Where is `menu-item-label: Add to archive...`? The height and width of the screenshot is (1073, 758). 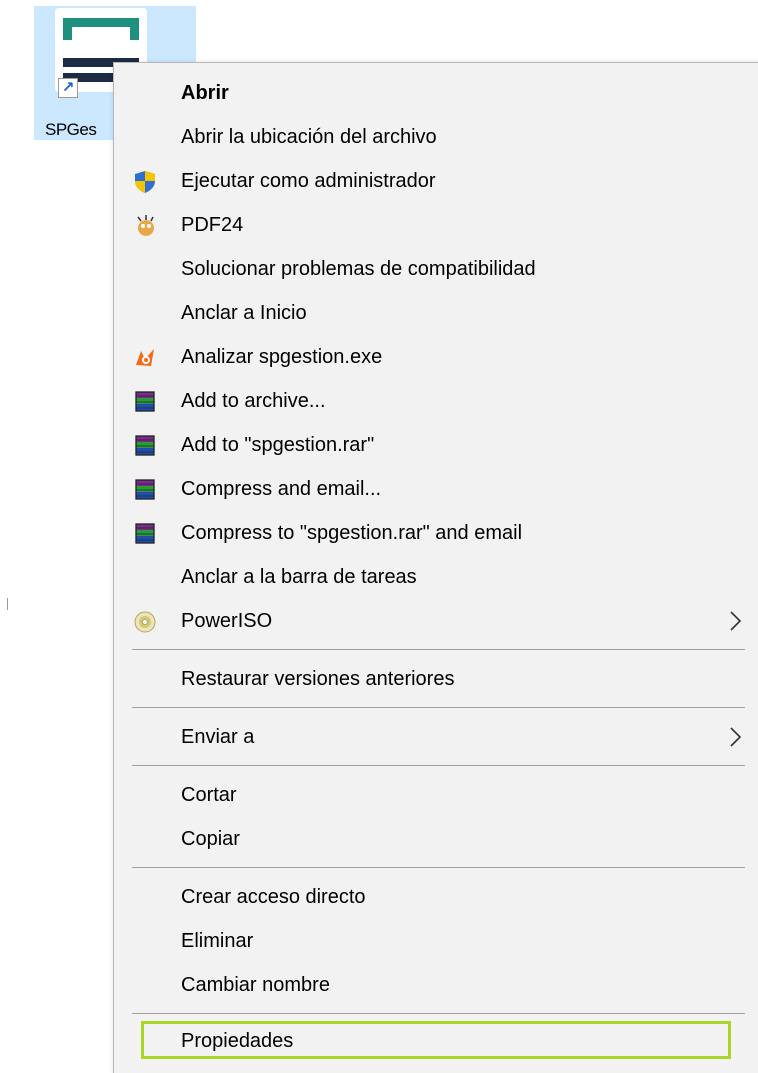
menu-item-label: Add to archive... is located at coordinates (253, 400).